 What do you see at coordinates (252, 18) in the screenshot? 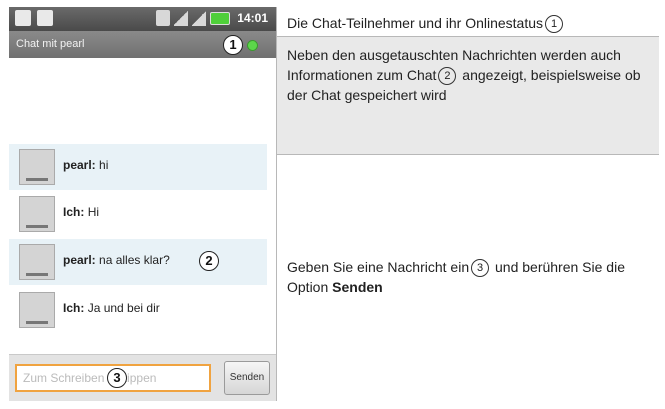
I see `status-time: 14:01` at bounding box center [252, 18].